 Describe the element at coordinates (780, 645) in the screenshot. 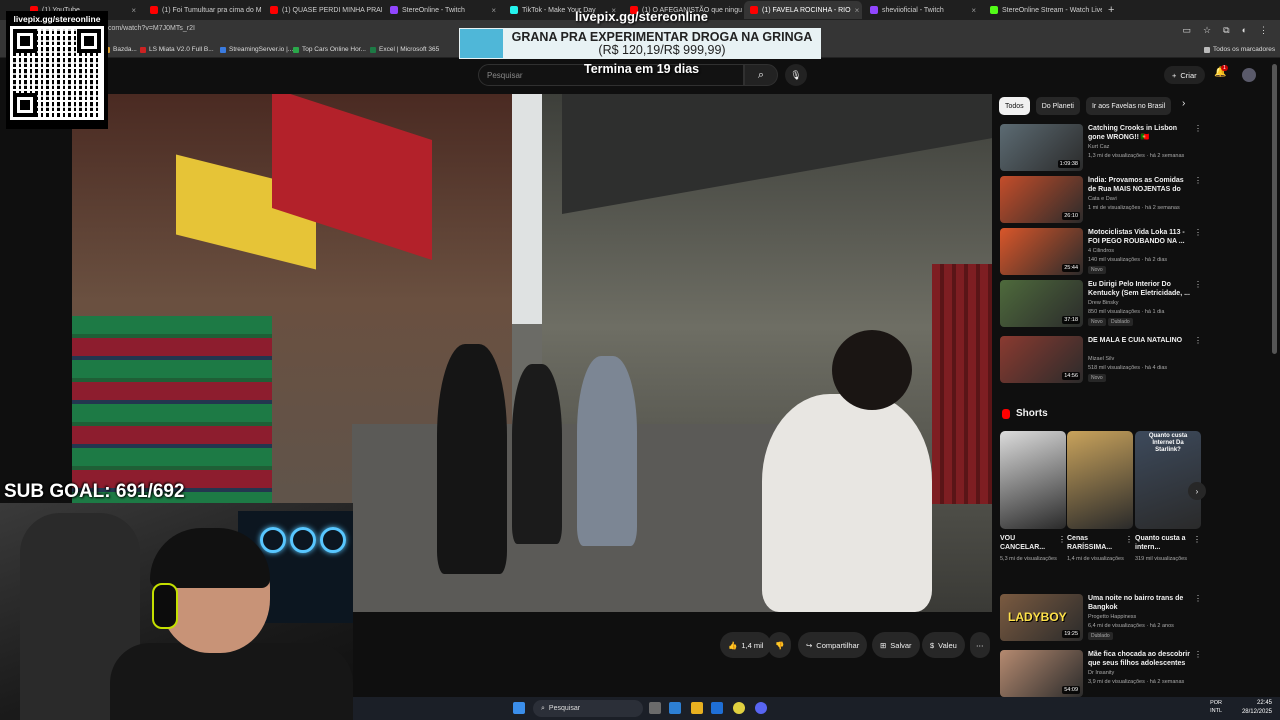

I see `dislike-button: 👎` at that location.